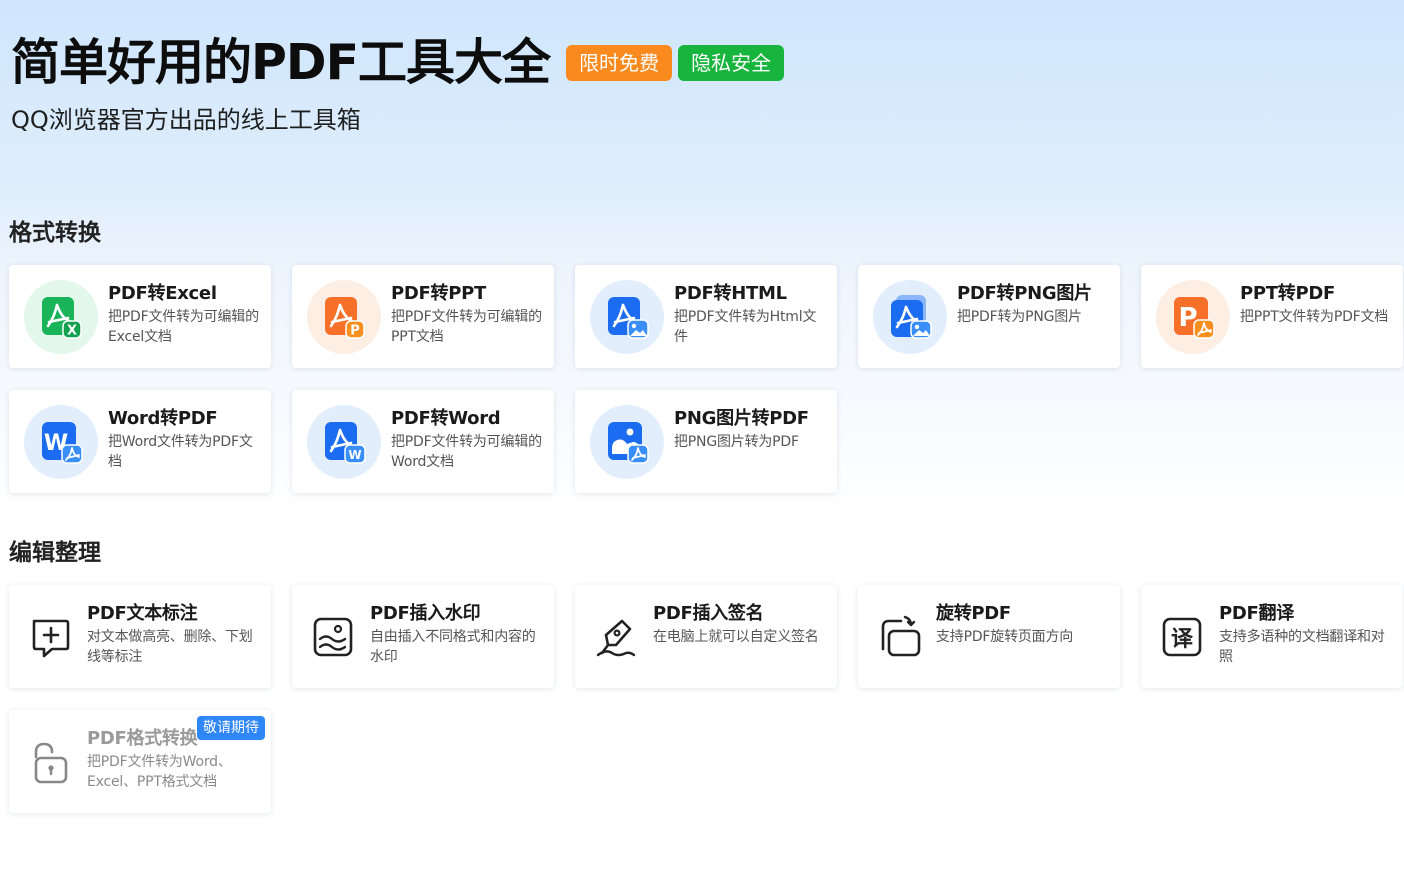  Describe the element at coordinates (736, 637) in the screenshot. I see `tool-card-desc: 在电脑上就可以自定义签名` at that location.